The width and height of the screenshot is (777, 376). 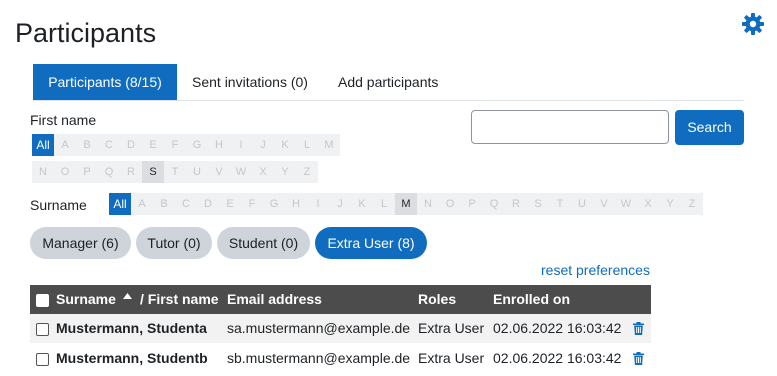 I want to click on surname-letter: B, so click(x=164, y=204).